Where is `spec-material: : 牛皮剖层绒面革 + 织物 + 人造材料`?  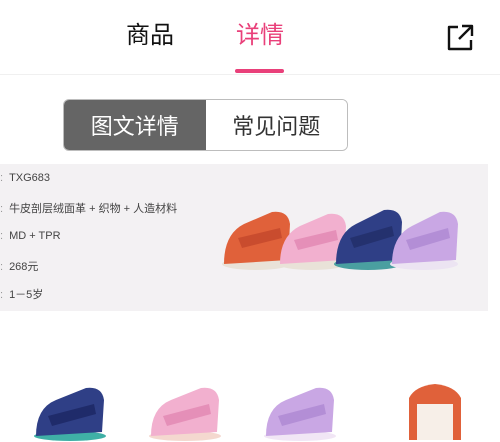 spec-material: : 牛皮剖层绒面革 + 织物 + 人造材料 is located at coordinates (89, 209).